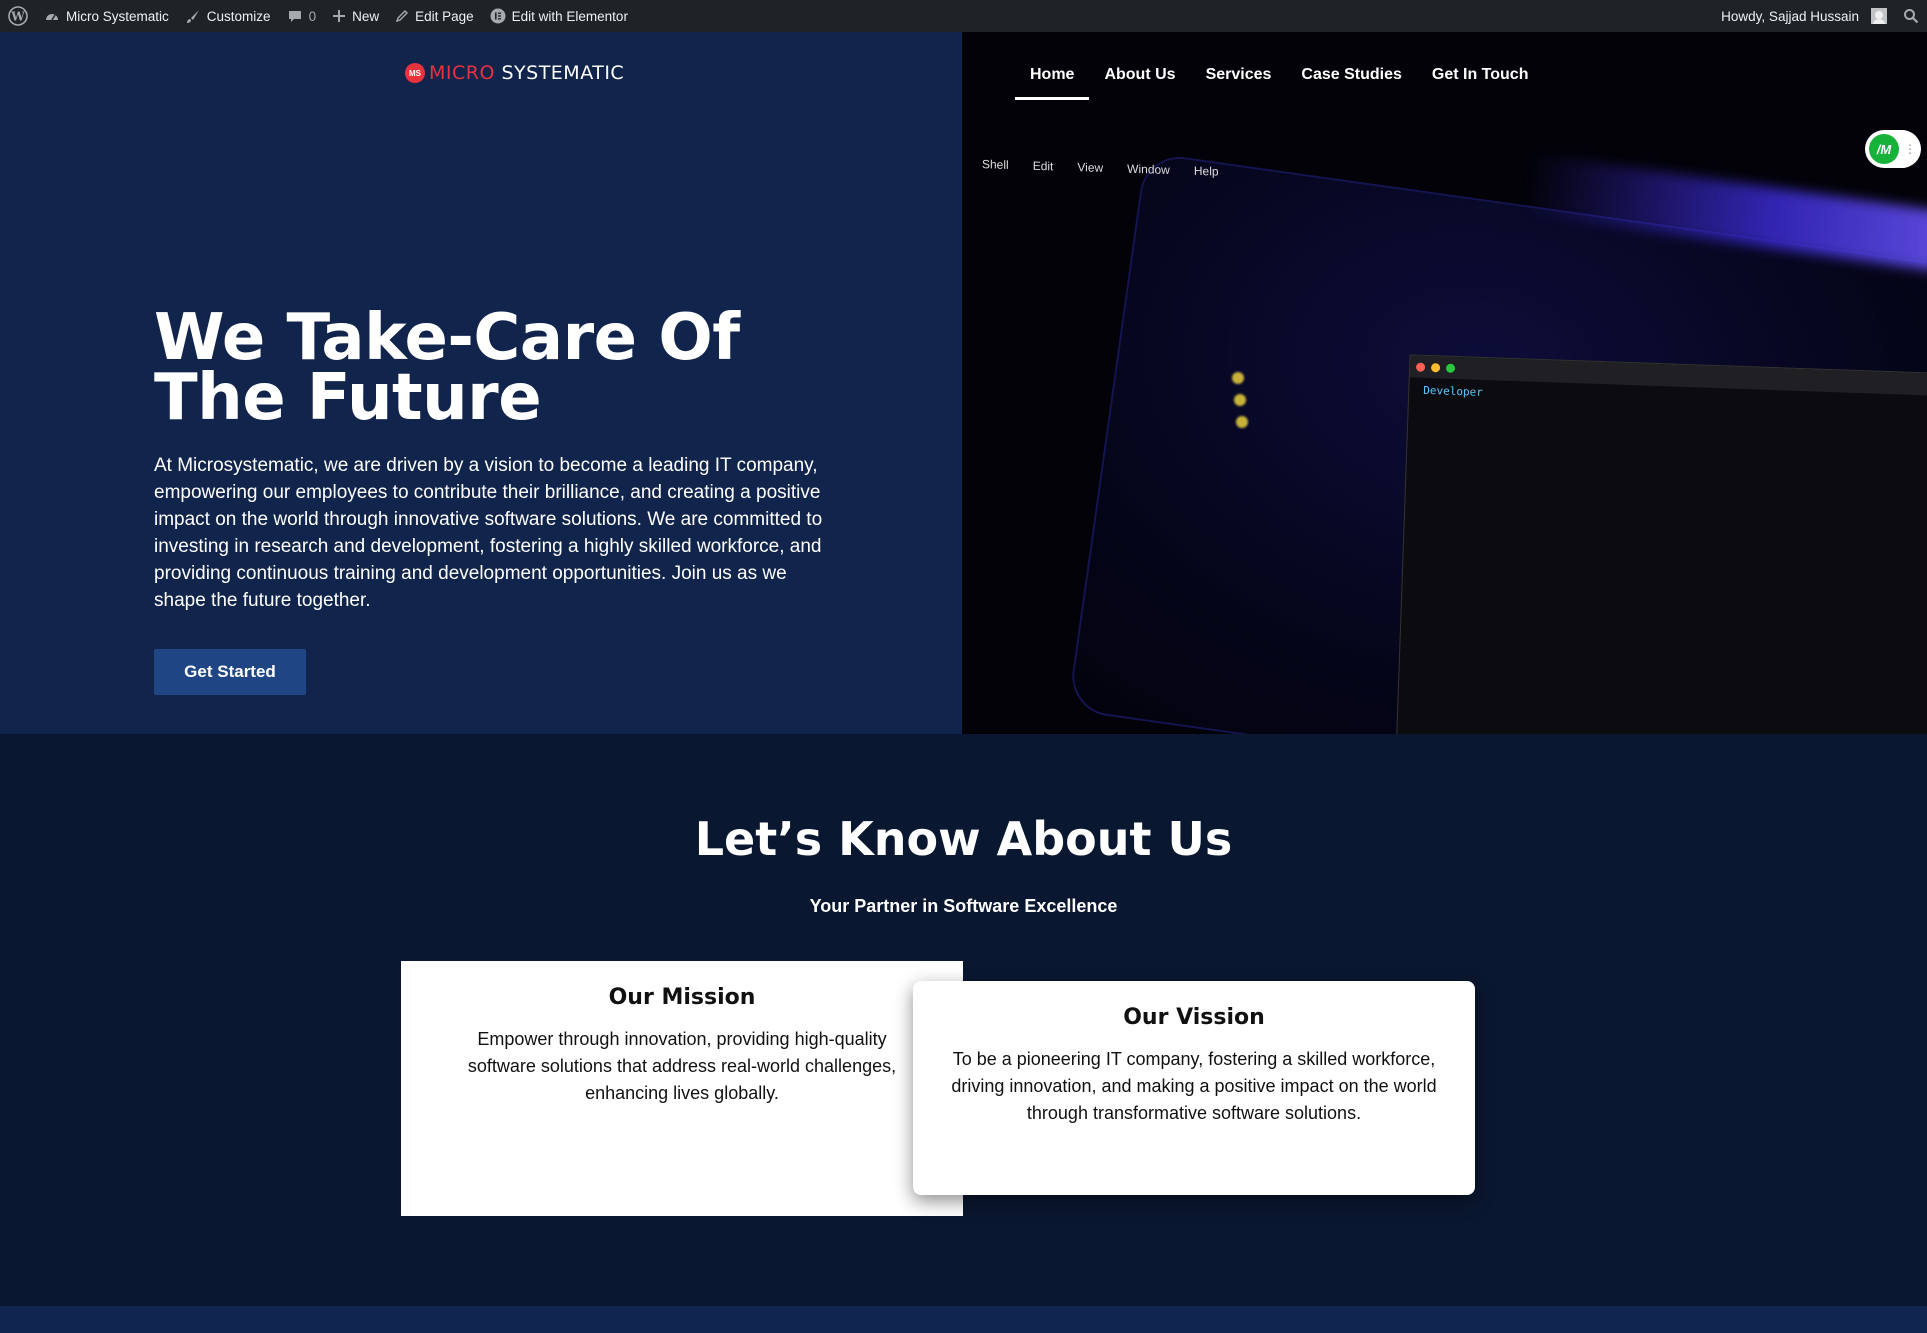 The height and width of the screenshot is (1333, 1927). Describe the element at coordinates (192, 16) in the screenshot. I see `brush-icon` at that location.